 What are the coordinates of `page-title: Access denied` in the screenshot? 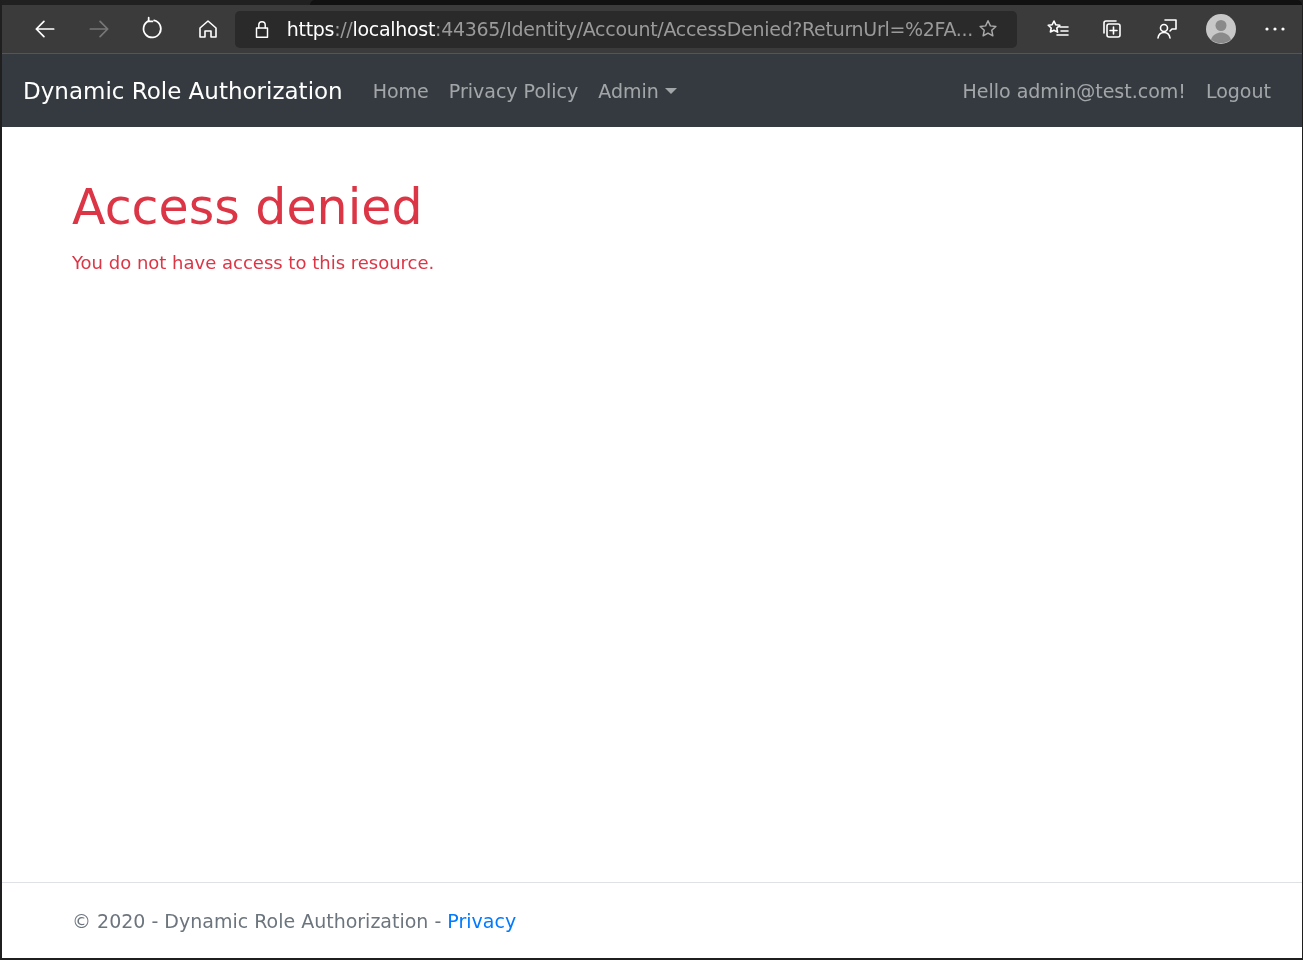 It's located at (248, 208).